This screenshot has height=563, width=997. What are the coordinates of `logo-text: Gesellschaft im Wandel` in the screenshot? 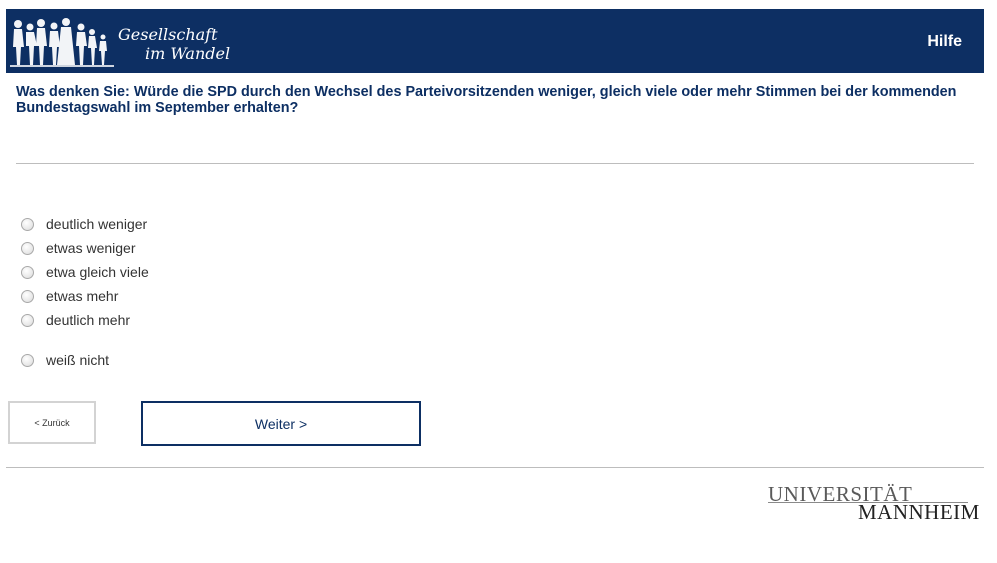 It's located at (174, 44).